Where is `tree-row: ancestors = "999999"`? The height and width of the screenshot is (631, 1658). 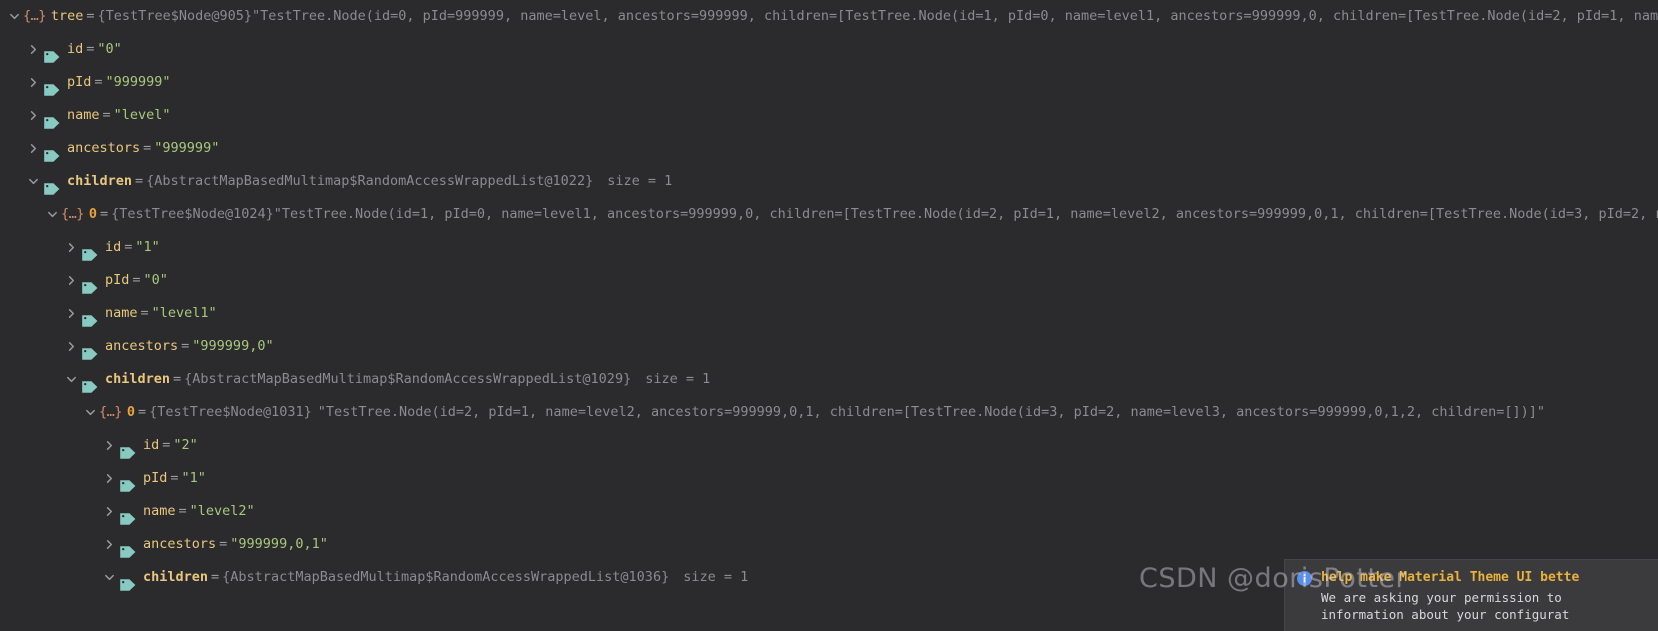
tree-row: ancestors = "999999" is located at coordinates (829, 148).